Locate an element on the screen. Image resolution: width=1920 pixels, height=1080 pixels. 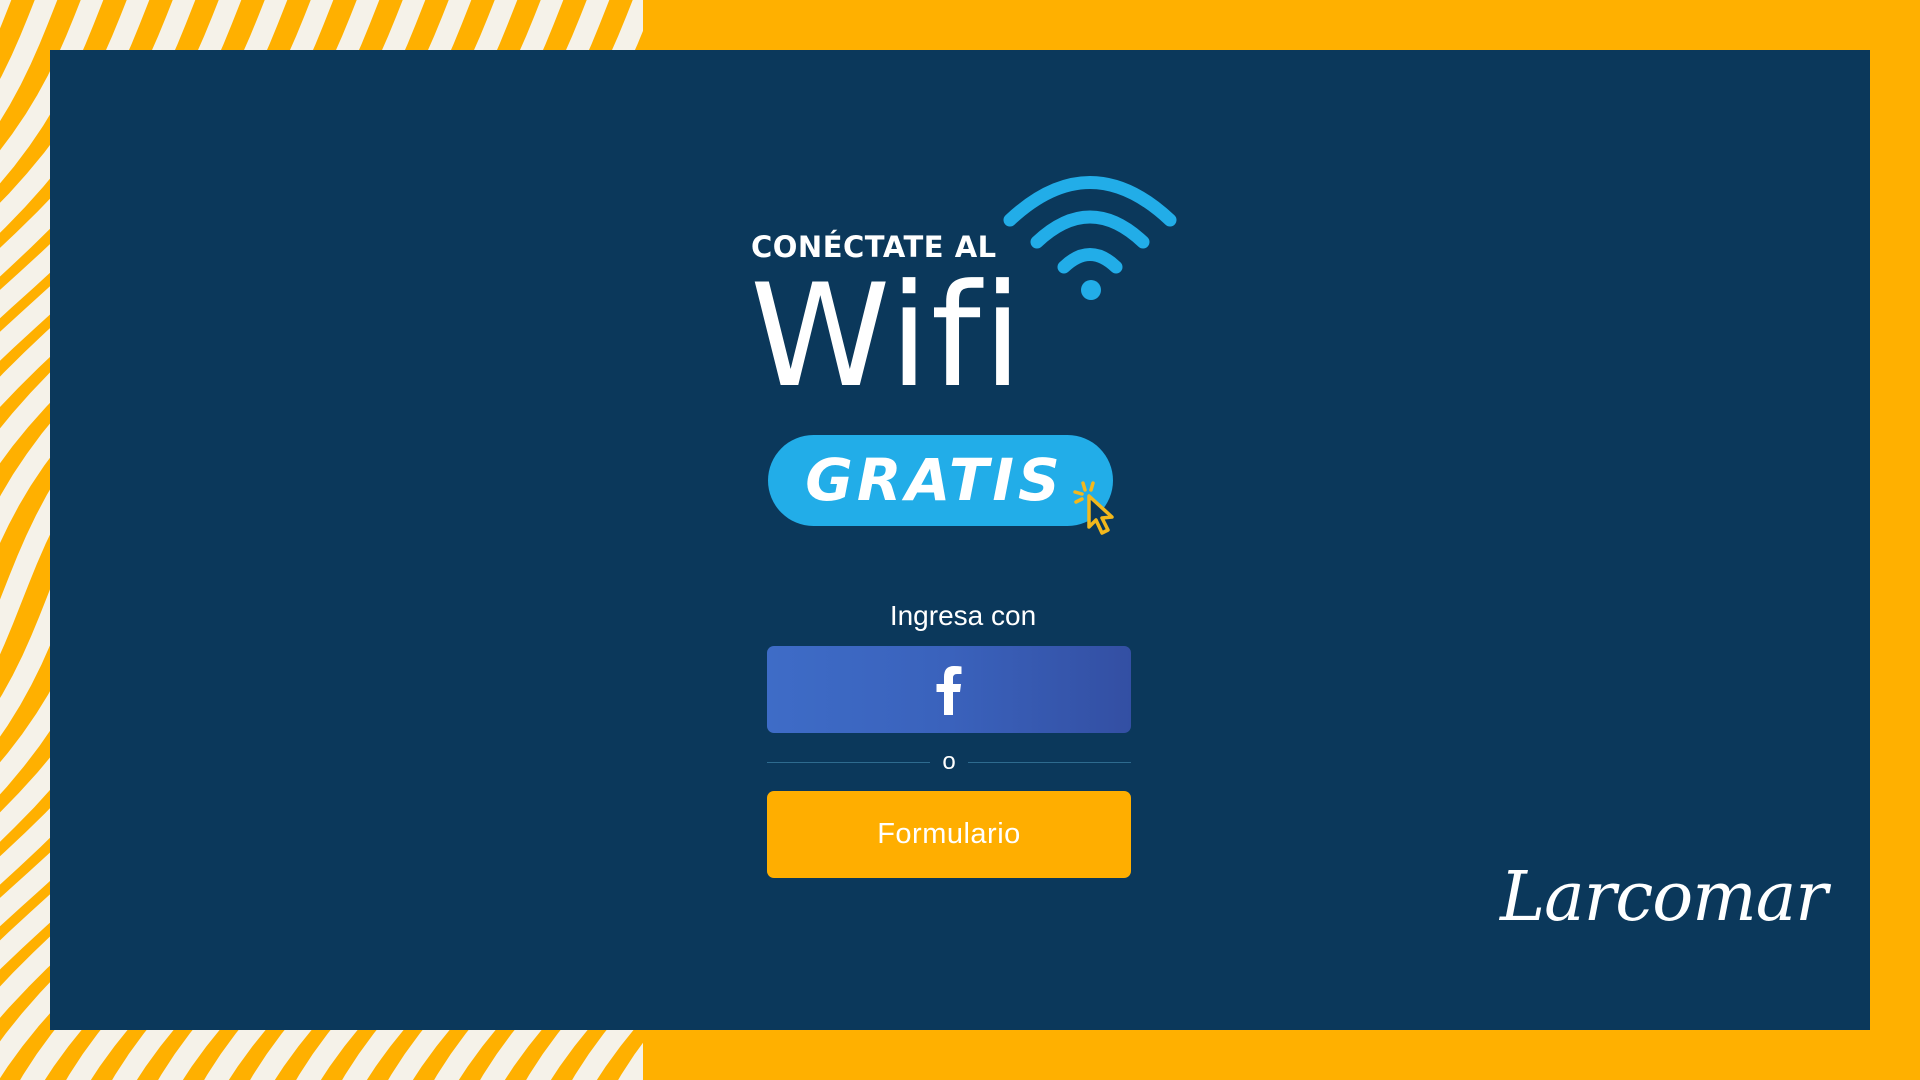
gratis-badge: GRATIS is located at coordinates (940, 480).